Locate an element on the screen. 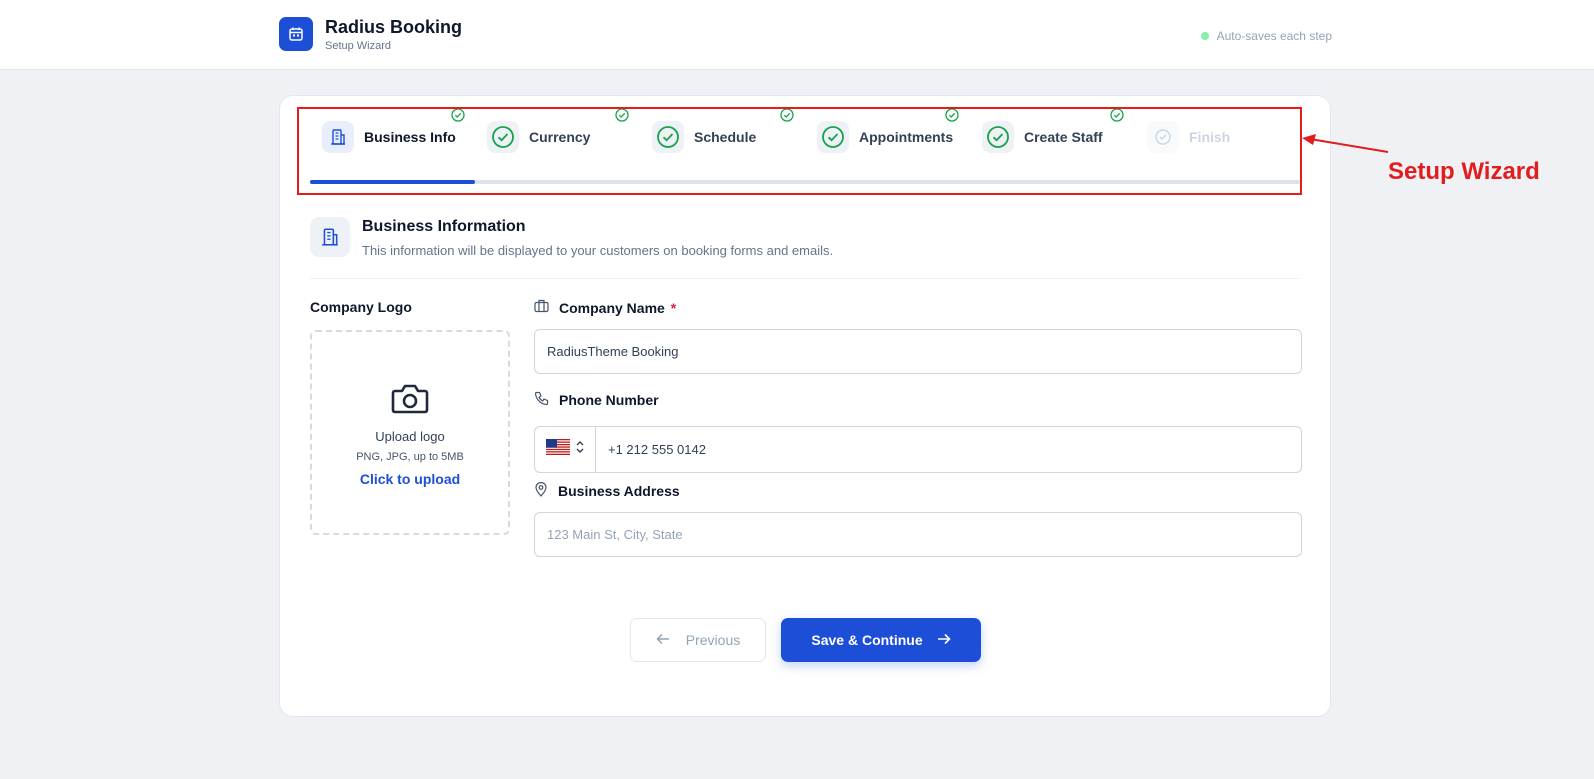  business-address-input: 123 Main St, City, State is located at coordinates (918, 534).